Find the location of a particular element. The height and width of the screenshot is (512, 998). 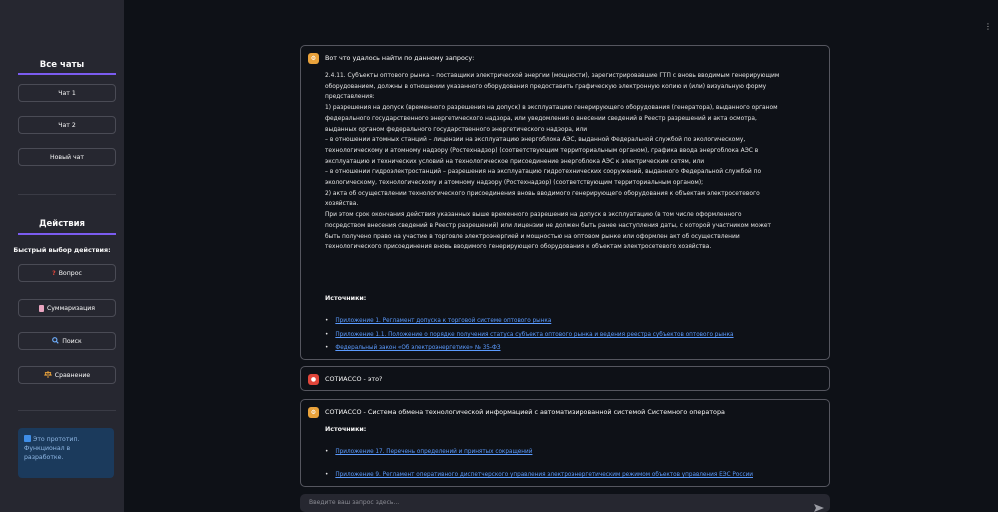

search-icon is located at coordinates (55, 341).